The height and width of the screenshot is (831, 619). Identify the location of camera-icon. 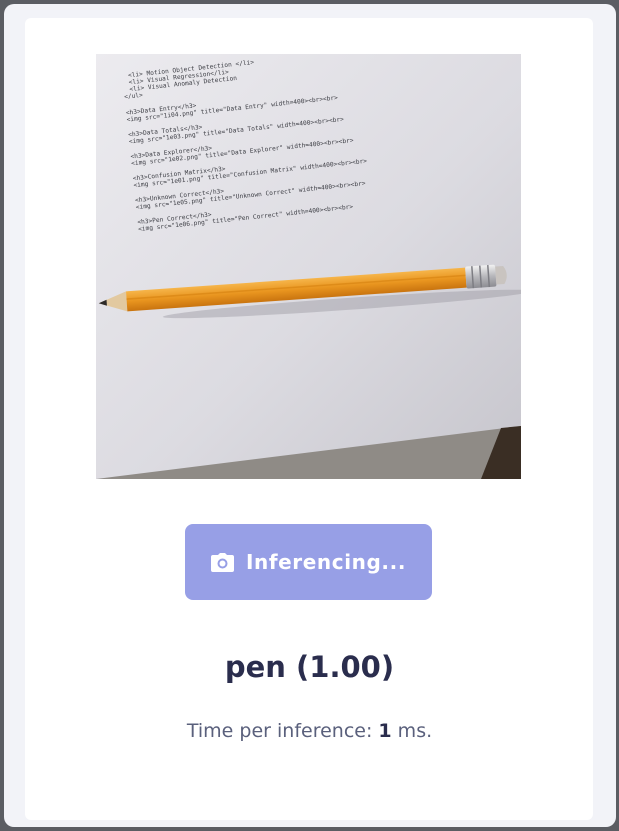
(222, 562).